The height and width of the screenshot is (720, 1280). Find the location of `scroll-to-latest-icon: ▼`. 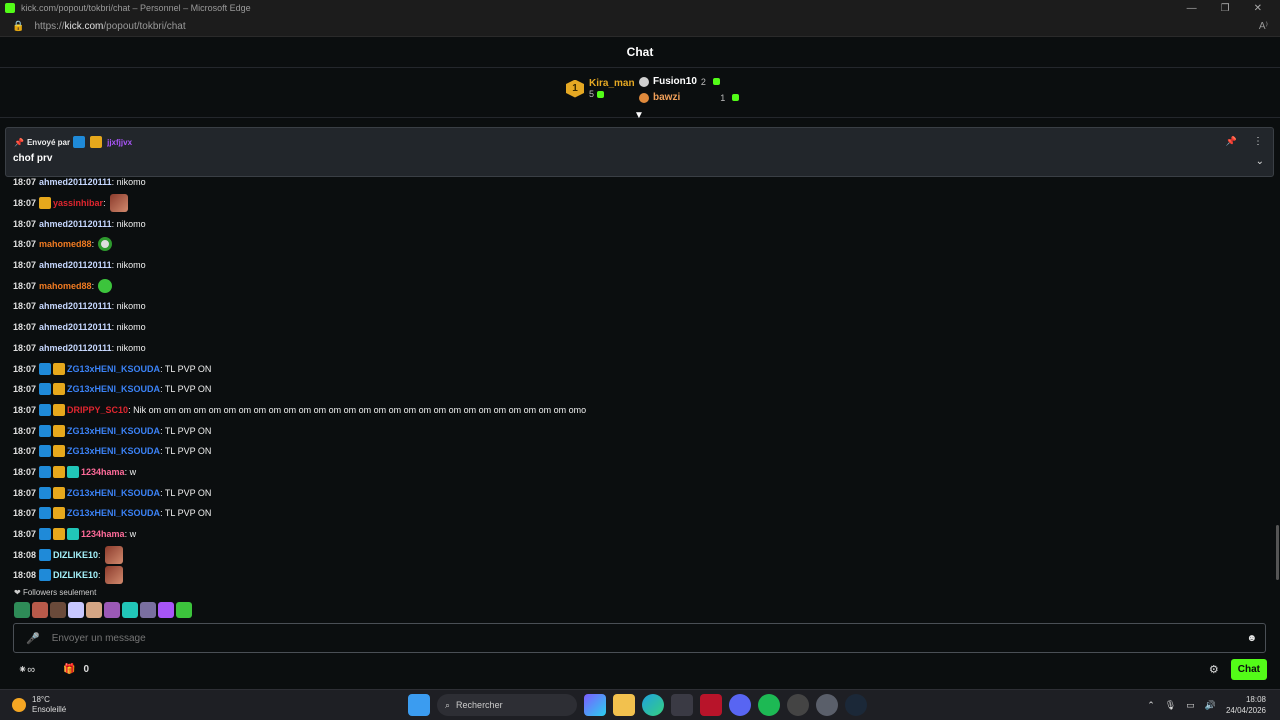

scroll-to-latest-icon: ▼ is located at coordinates (639, 115).